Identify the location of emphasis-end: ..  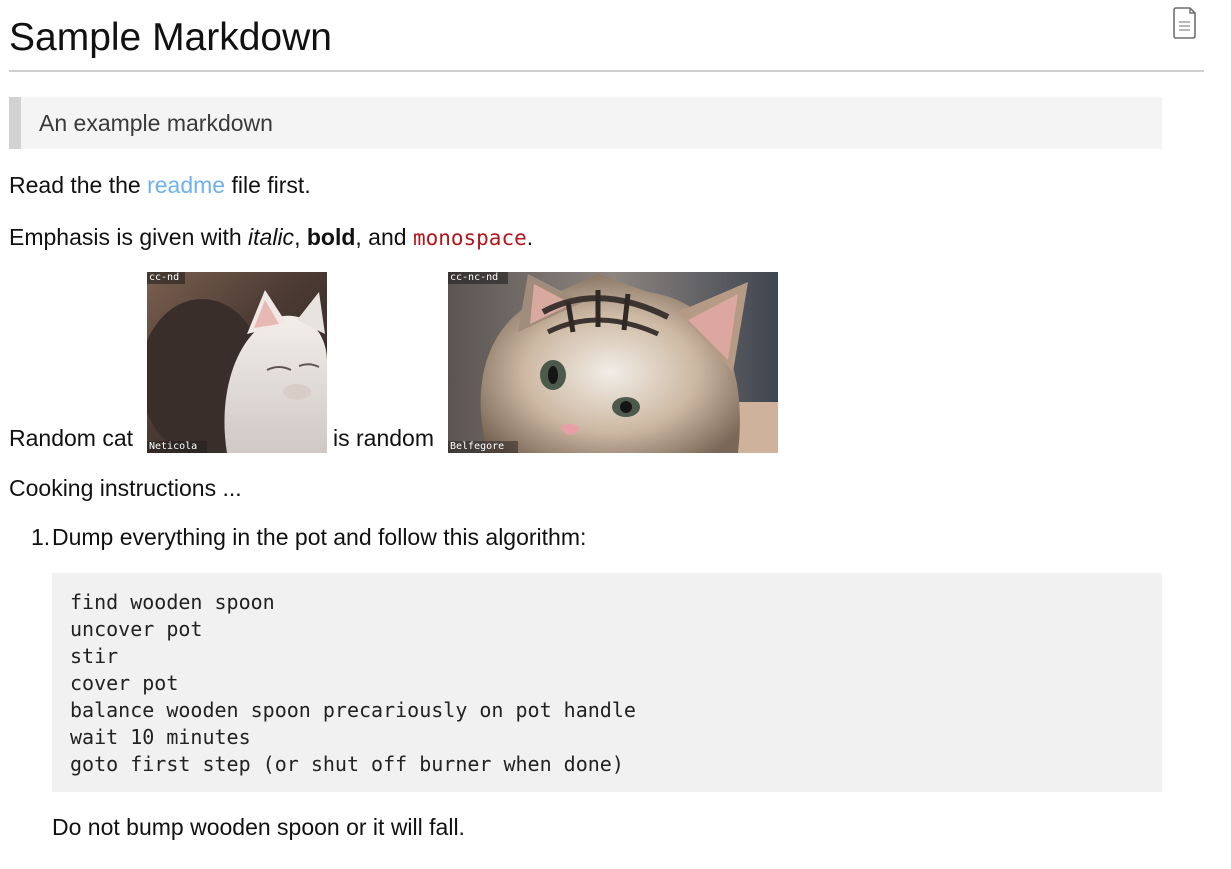
(530, 237).